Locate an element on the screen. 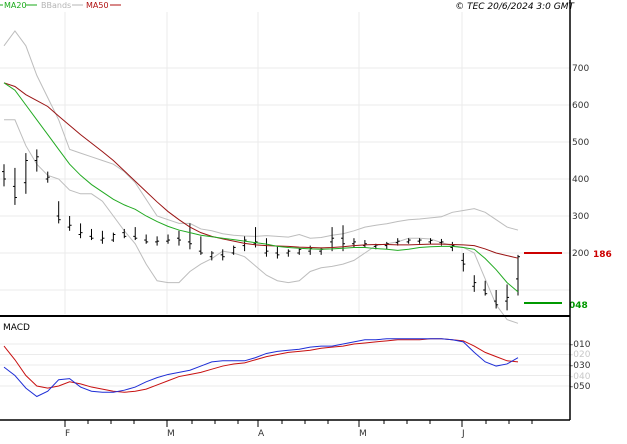 The height and width of the screenshot is (444, 627). macd-y-tick-040: -040 is located at coordinates (580, 377).